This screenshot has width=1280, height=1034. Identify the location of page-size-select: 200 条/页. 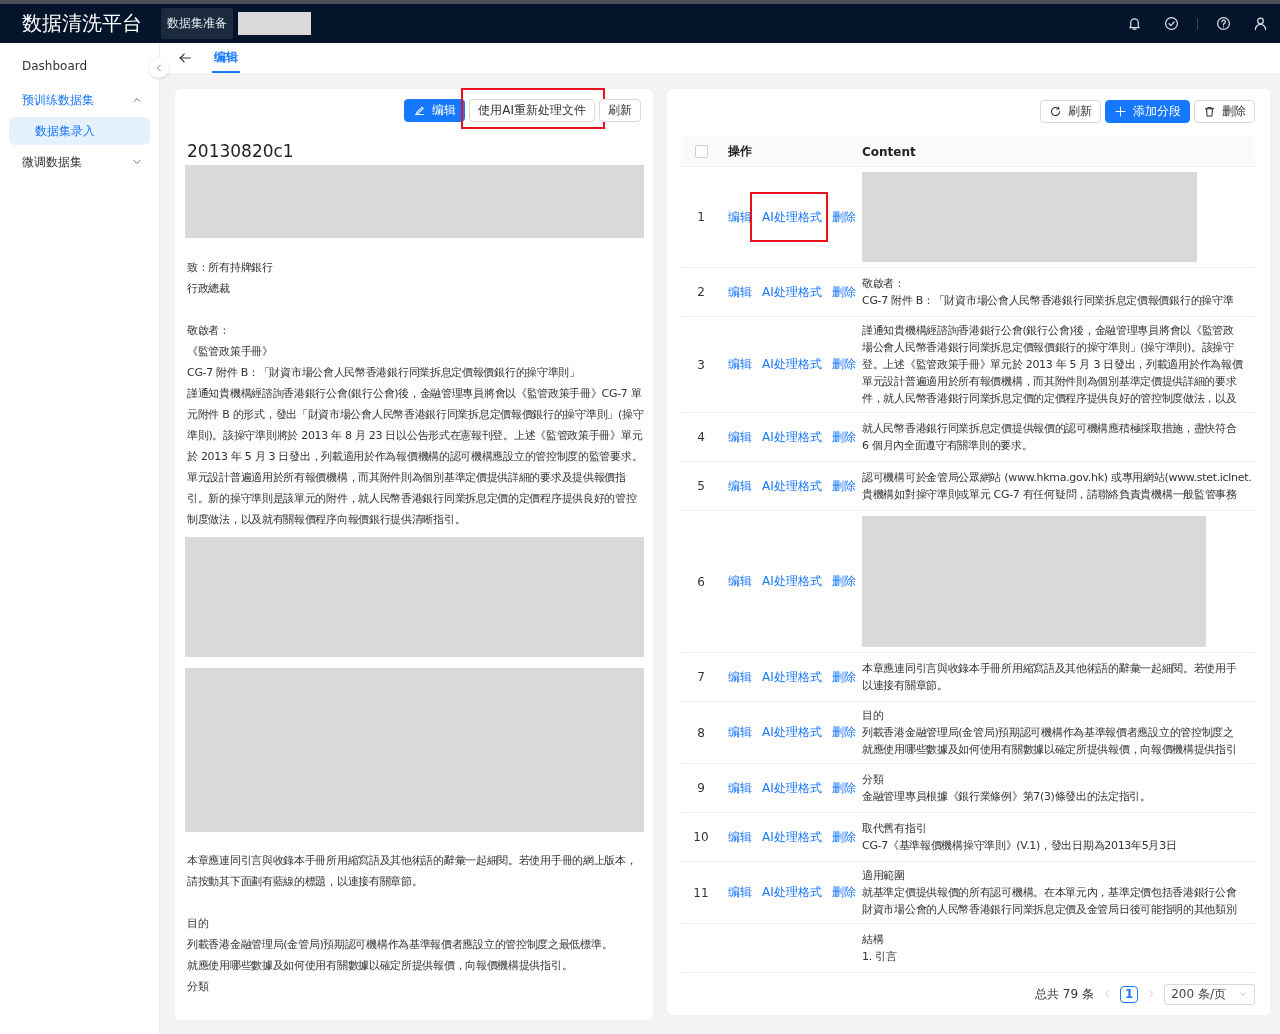
(1209, 994).